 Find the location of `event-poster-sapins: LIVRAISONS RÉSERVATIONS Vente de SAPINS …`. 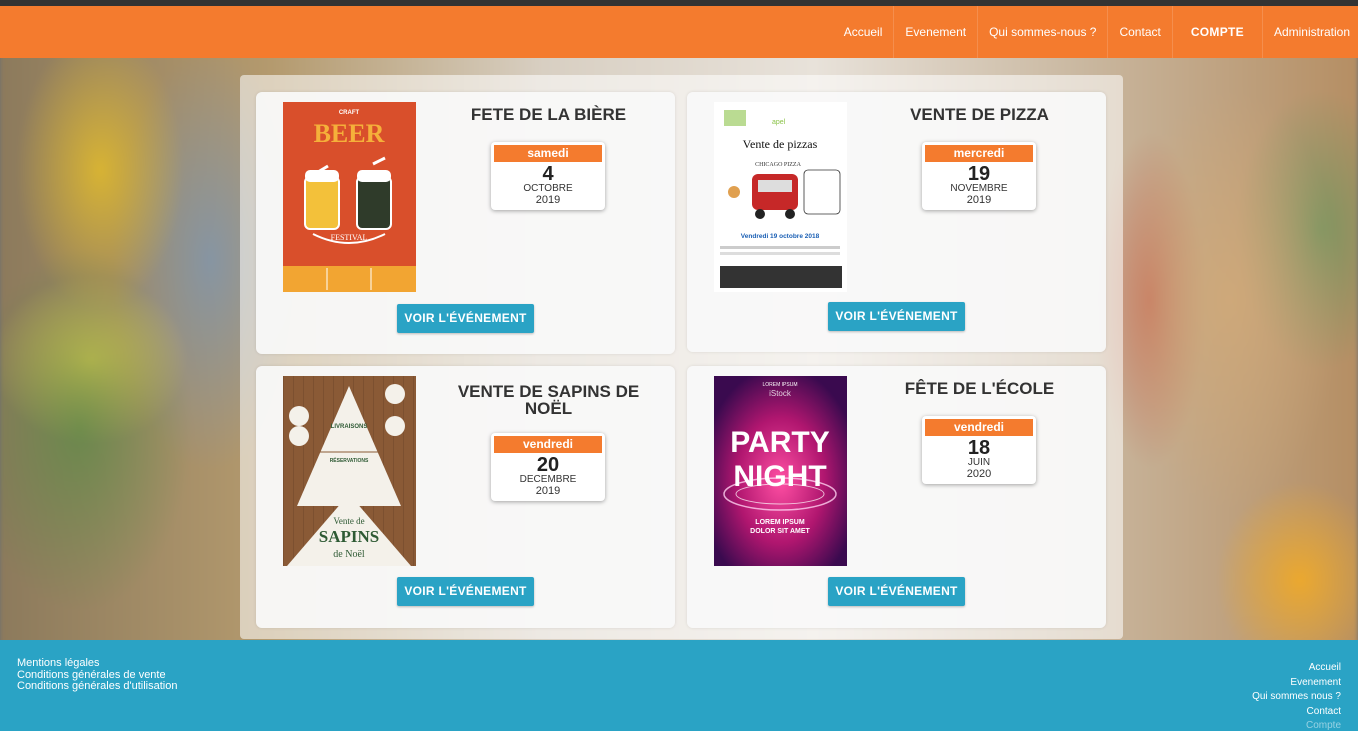

event-poster-sapins: LIVRAISONS RÉSERVATIONS Vente de SAPINS … is located at coordinates (349, 471).